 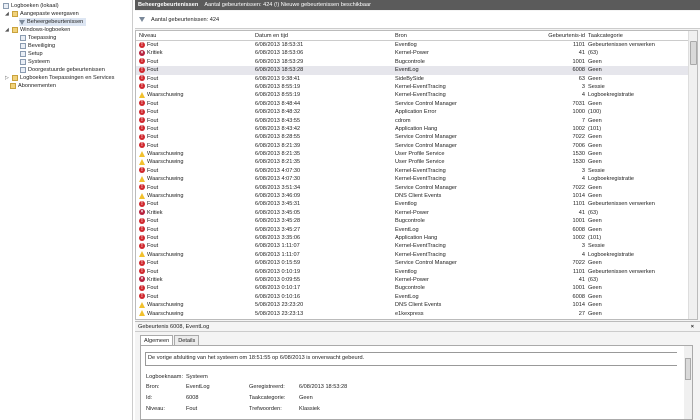 What do you see at coordinates (412, 230) in the screenshot?
I see `table-row: ! Fout 6/08/2013 3:45:27 EventLog 6008 Geen` at bounding box center [412, 230].